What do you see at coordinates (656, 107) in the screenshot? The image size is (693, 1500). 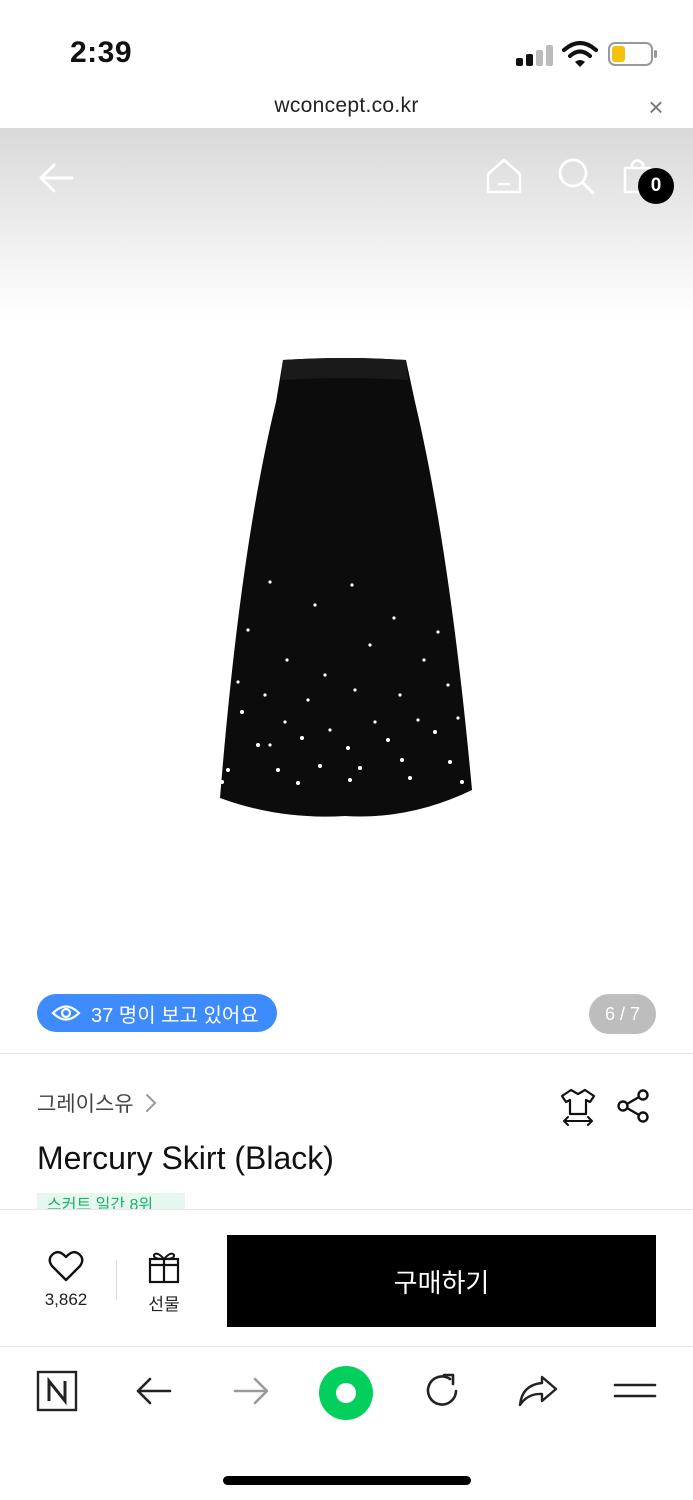 I see `close-icon: ×` at bounding box center [656, 107].